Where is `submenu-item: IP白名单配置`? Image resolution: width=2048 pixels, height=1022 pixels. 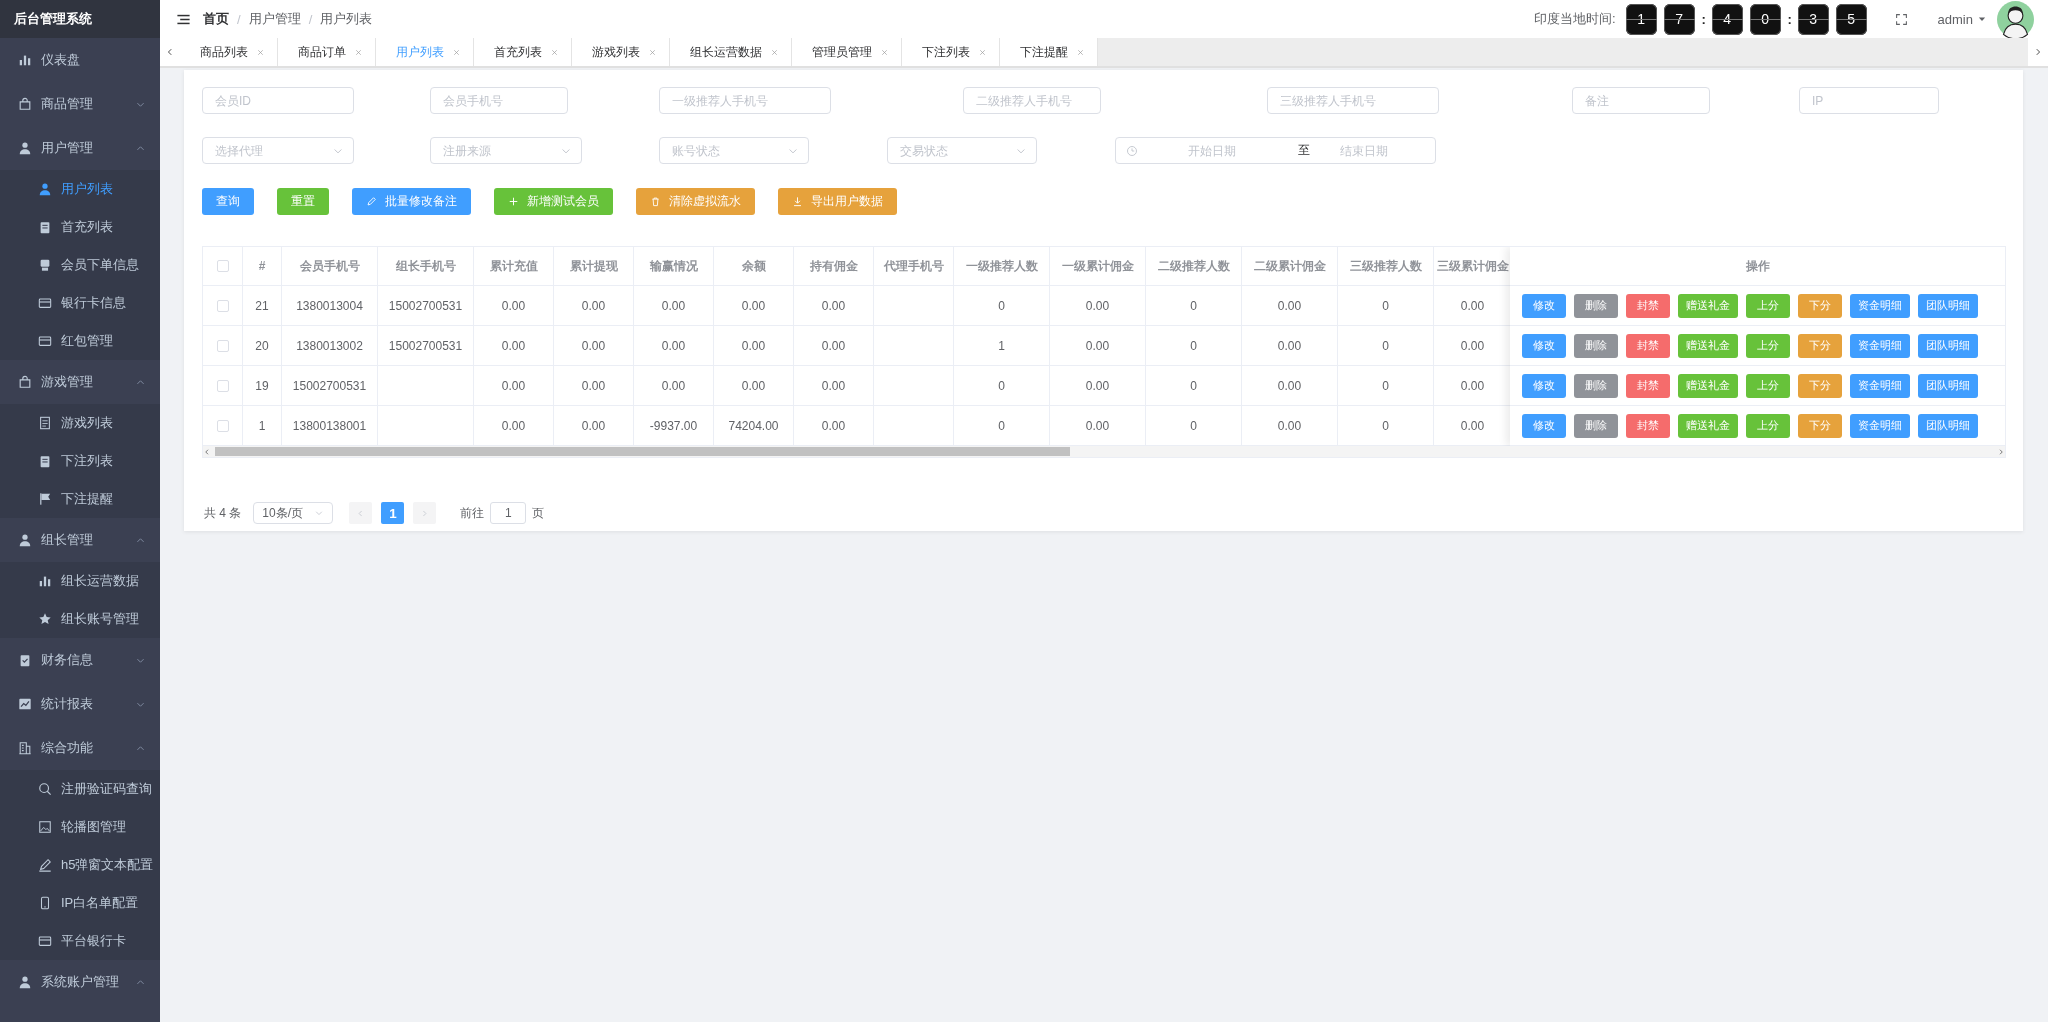
submenu-item: IP白名单配置 is located at coordinates (80, 903).